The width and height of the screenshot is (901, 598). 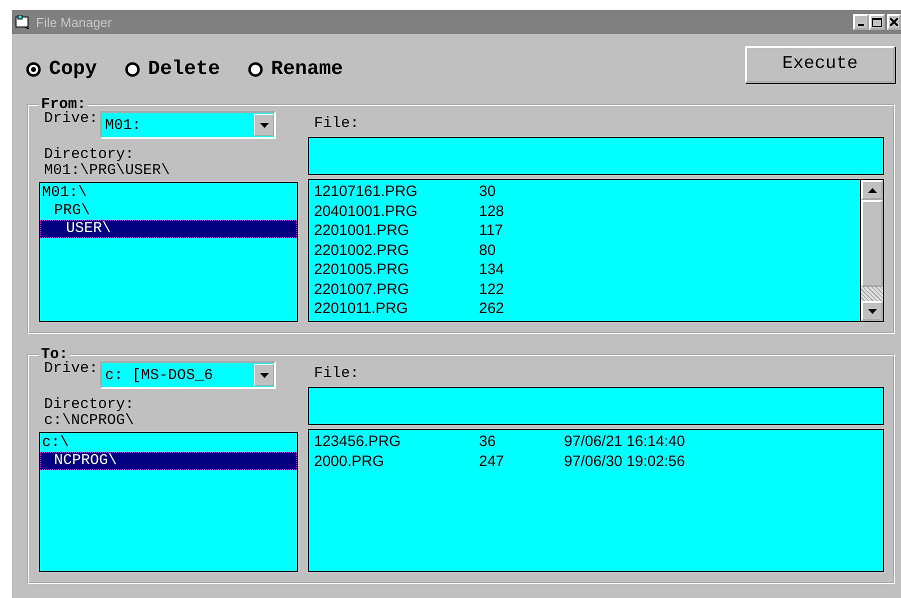 I want to click on list-cell-text: 2201005.PRG, so click(x=362, y=270).